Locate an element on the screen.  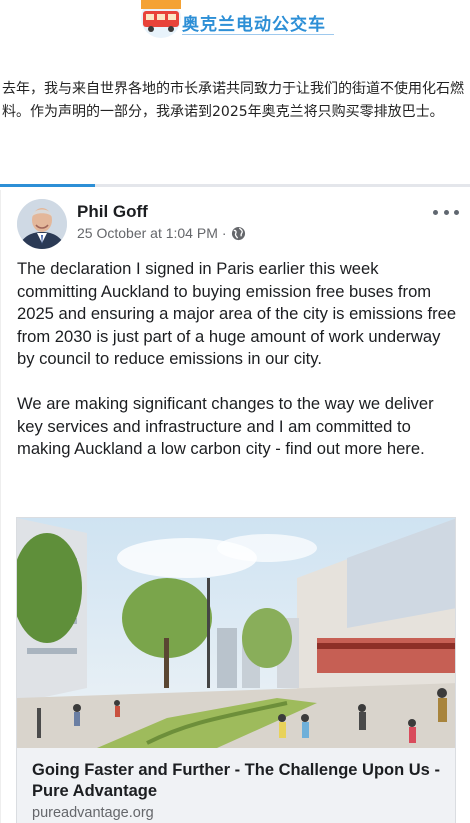
avatar-photo is located at coordinates (42, 224).